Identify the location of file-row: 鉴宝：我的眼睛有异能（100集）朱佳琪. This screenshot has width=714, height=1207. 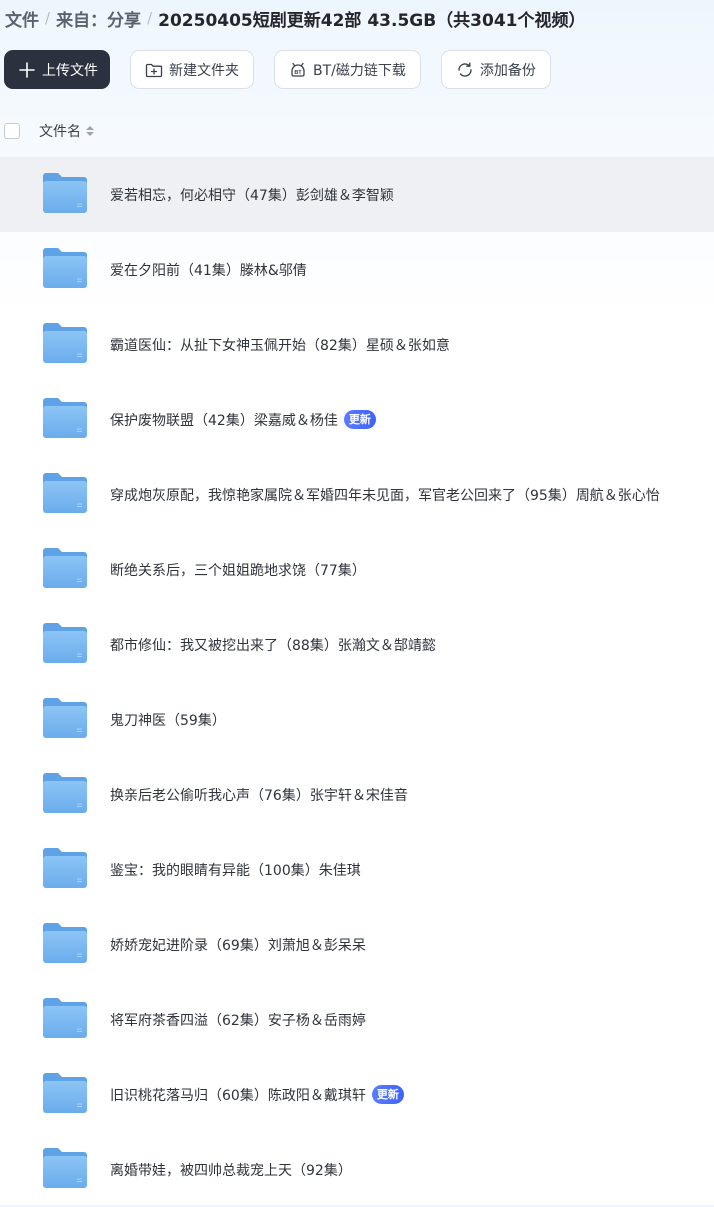
(357, 869).